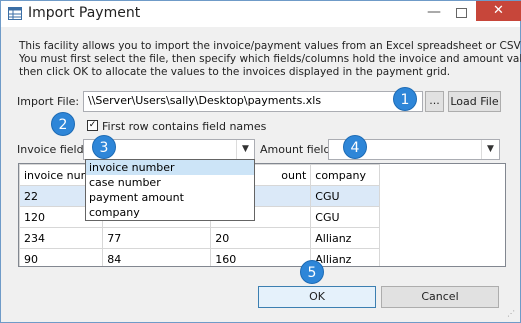 The height and width of the screenshot is (323, 521). What do you see at coordinates (405, 99) in the screenshot?
I see `step-badge-1: 1` at bounding box center [405, 99].